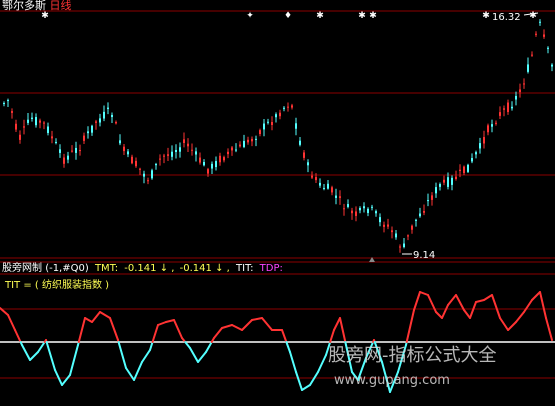 This screenshot has height=406, width=555. I want to click on signal-mark: ✱, so click(362, 16).